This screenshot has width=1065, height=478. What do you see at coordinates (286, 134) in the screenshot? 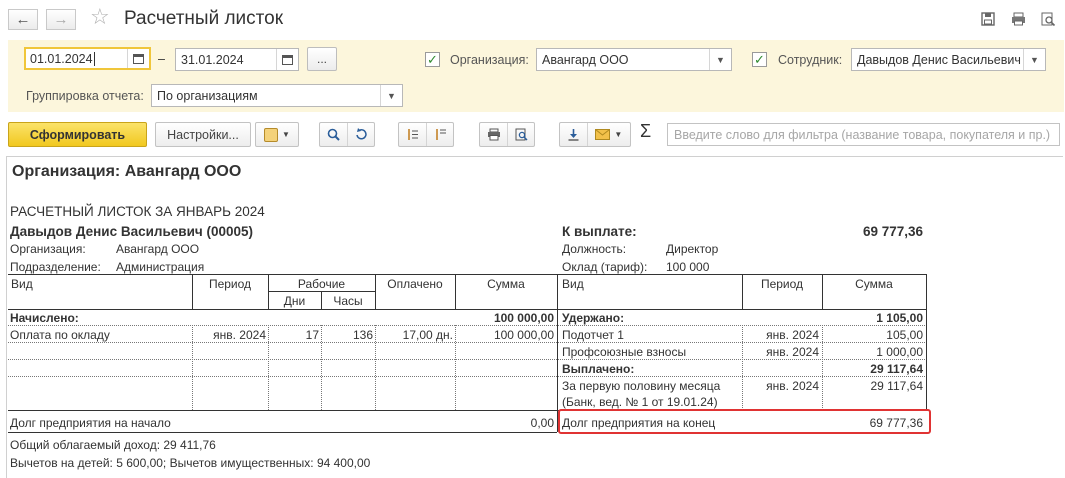
I see `chevron-down-icon: ▼` at bounding box center [286, 134].